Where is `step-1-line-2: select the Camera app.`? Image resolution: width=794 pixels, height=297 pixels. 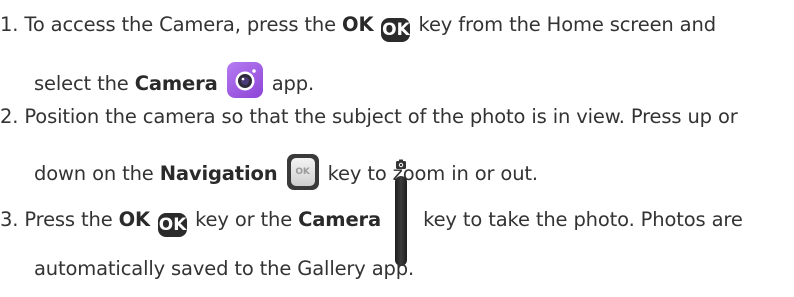 step-1-line-2: select the Camera app. is located at coordinates (174, 80).